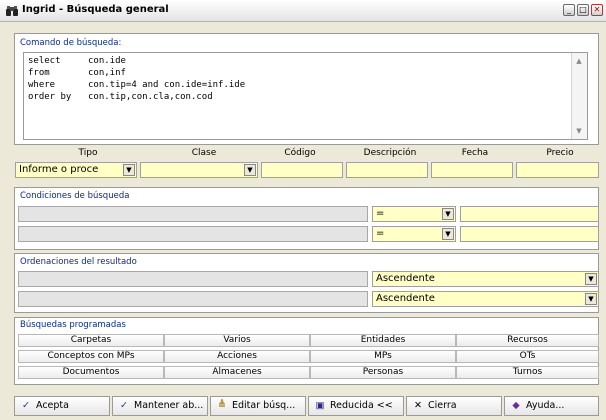 The height and width of the screenshot is (420, 606). I want to click on reduce-window-icon: ▣, so click(320, 405).